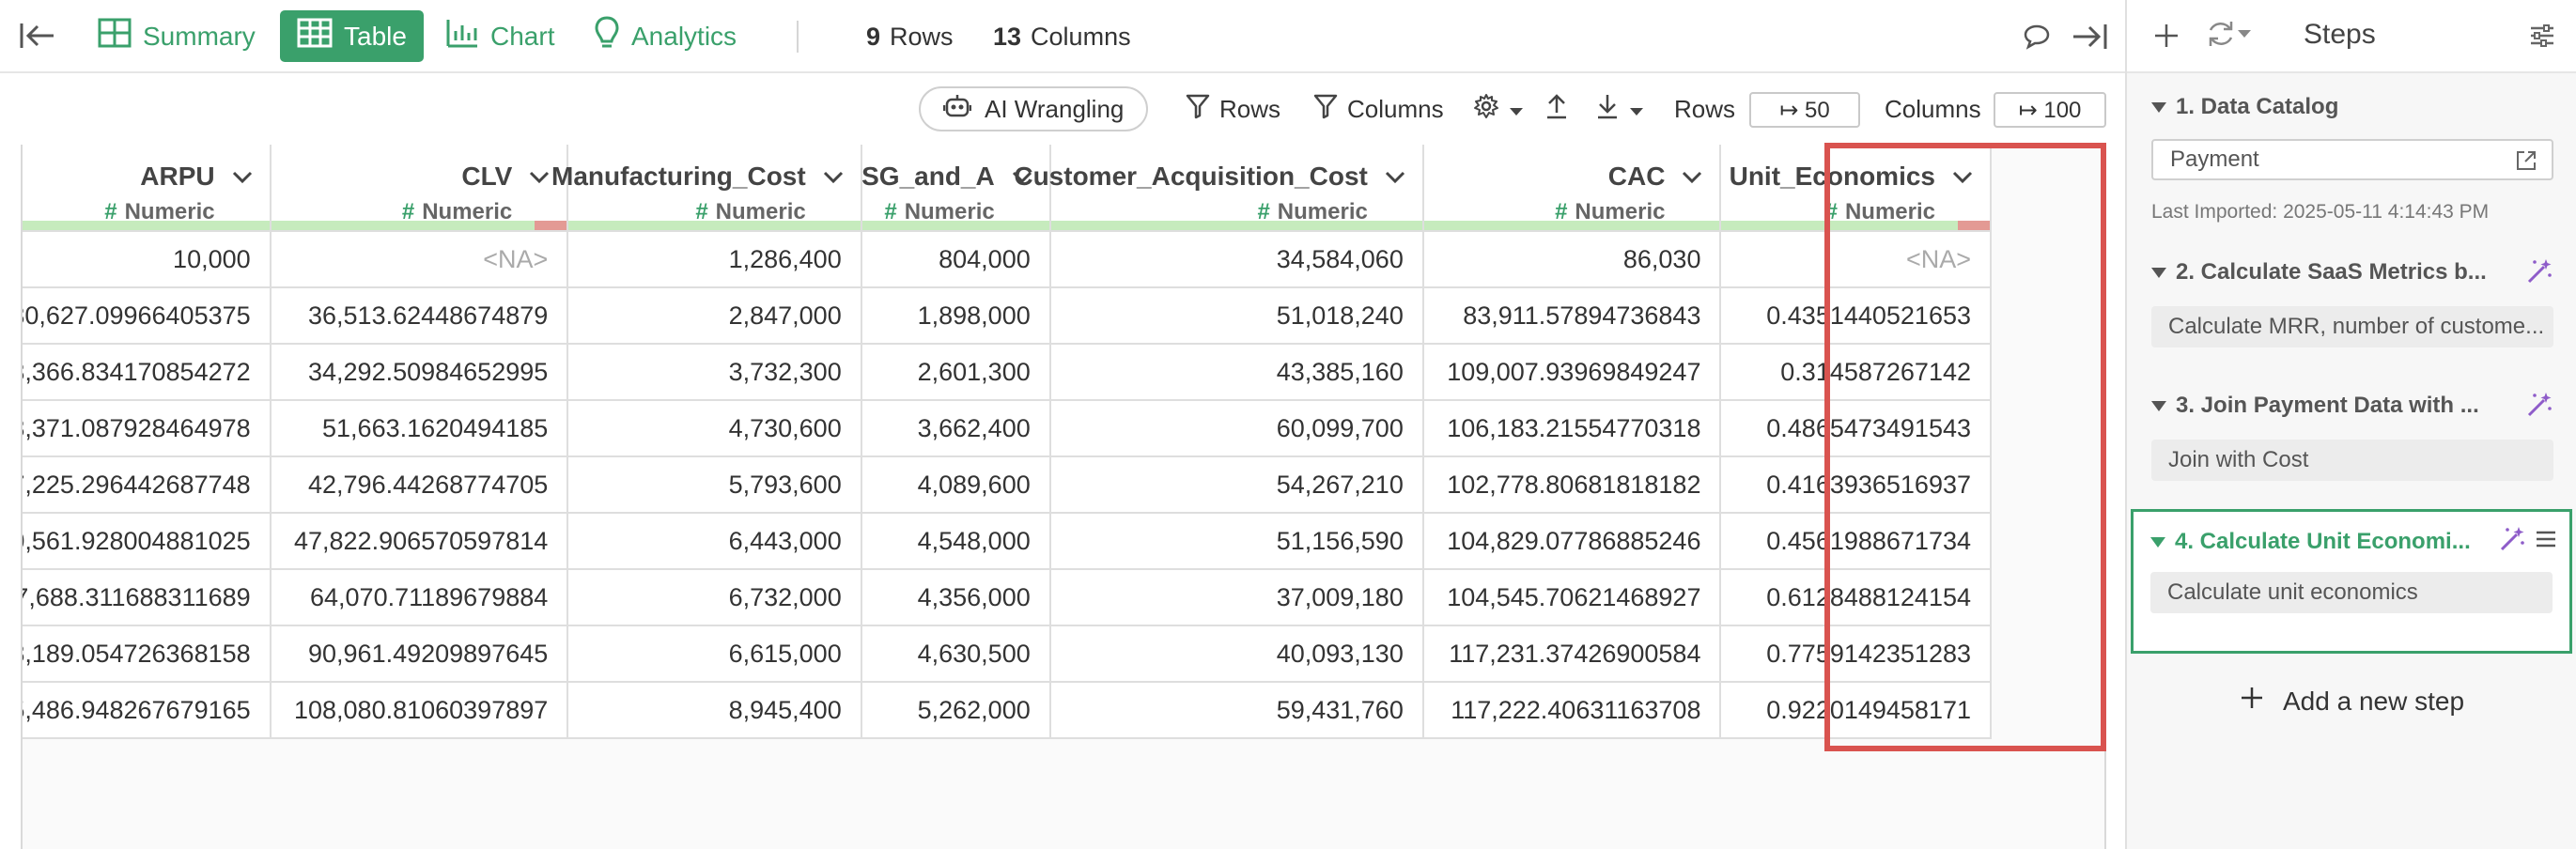 The height and width of the screenshot is (849, 2576). I want to click on table-cell: 20,561.928004881025, so click(147, 541).